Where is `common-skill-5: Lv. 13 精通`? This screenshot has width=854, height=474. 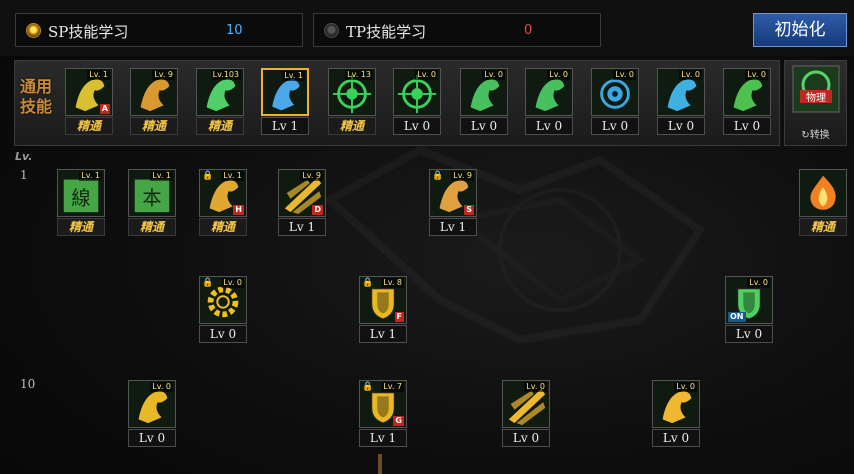 common-skill-5: Lv. 13 精通 is located at coordinates (352, 101).